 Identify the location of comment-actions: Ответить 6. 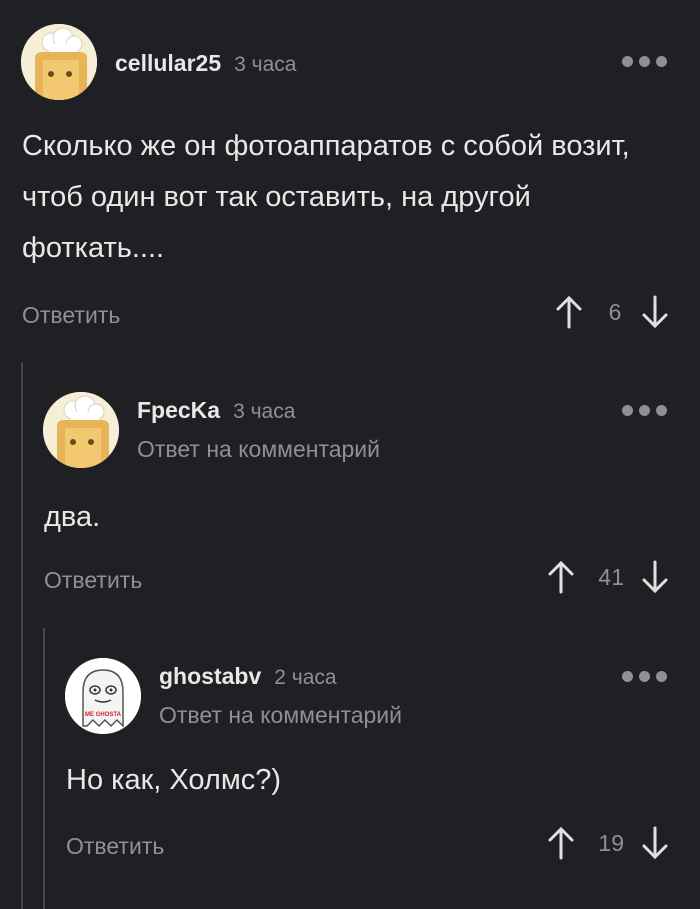
(335, 315).